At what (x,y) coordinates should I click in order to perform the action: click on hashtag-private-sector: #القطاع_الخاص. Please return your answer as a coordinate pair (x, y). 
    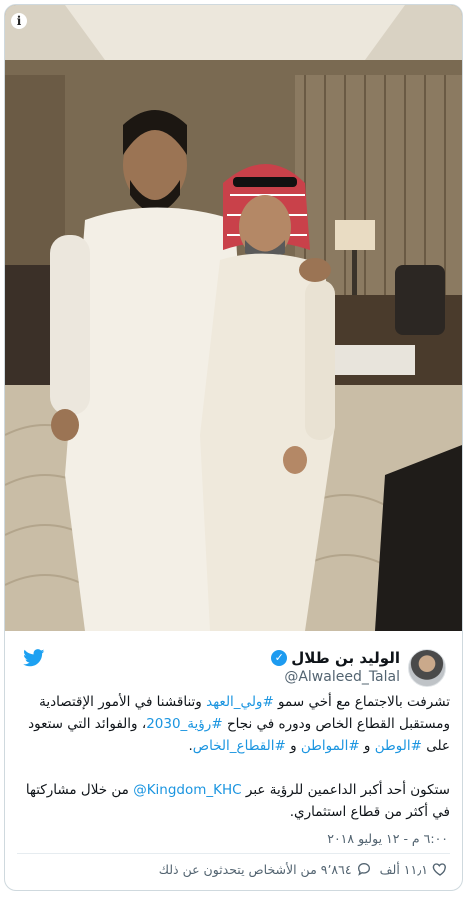
    Looking at the image, I should click on (239, 746).